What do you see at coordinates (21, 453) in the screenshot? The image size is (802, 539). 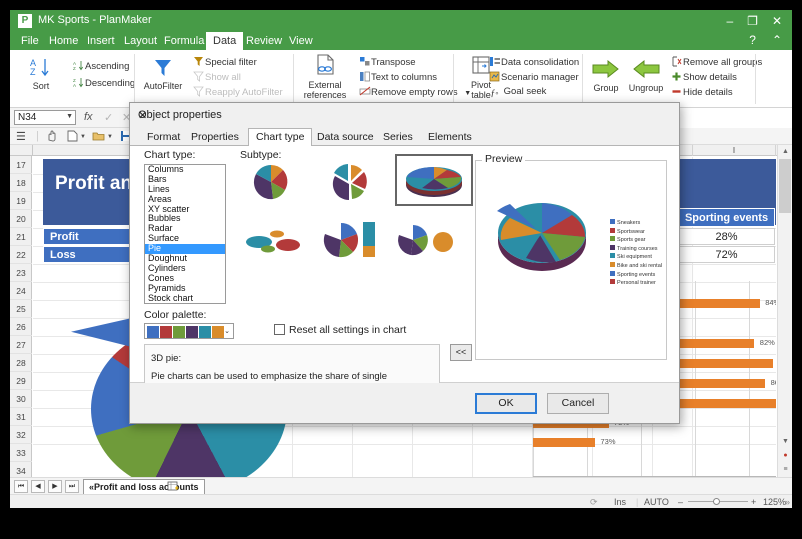 I see `row-header-33: 33` at bounding box center [21, 453].